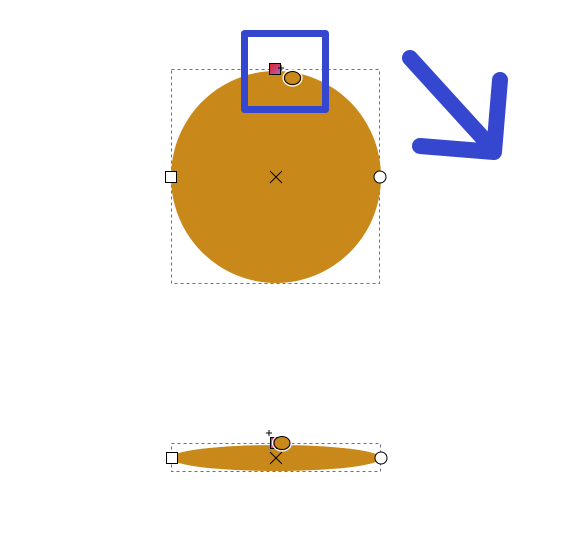 The image size is (578, 555). What do you see at coordinates (277, 451) in the screenshot?
I see `ellipse-object-group` at bounding box center [277, 451].